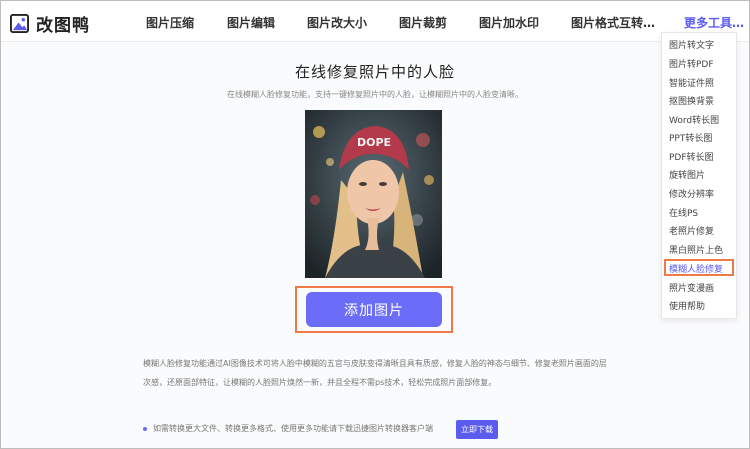  What do you see at coordinates (251, 22) in the screenshot?
I see `nav-image-edit: 图片编辑` at bounding box center [251, 22].